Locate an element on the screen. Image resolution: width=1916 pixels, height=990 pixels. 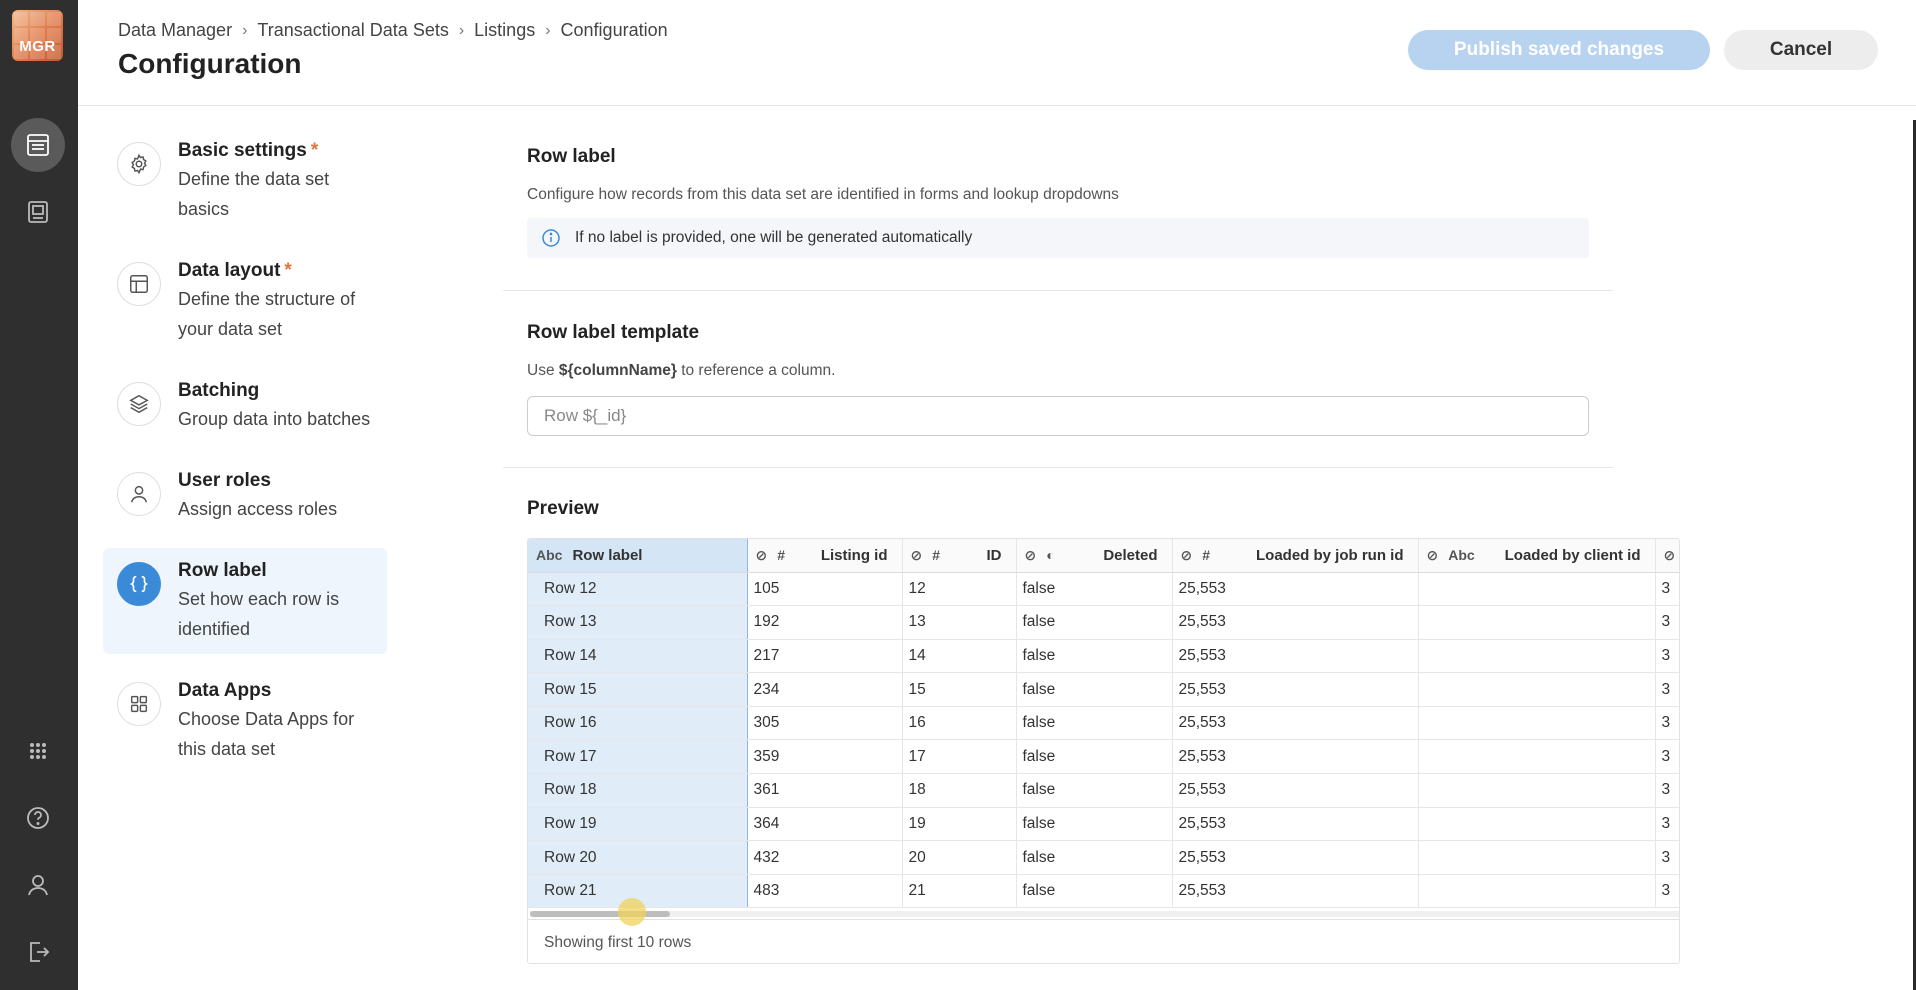
table-cell: Row 12 is located at coordinates (638, 589).